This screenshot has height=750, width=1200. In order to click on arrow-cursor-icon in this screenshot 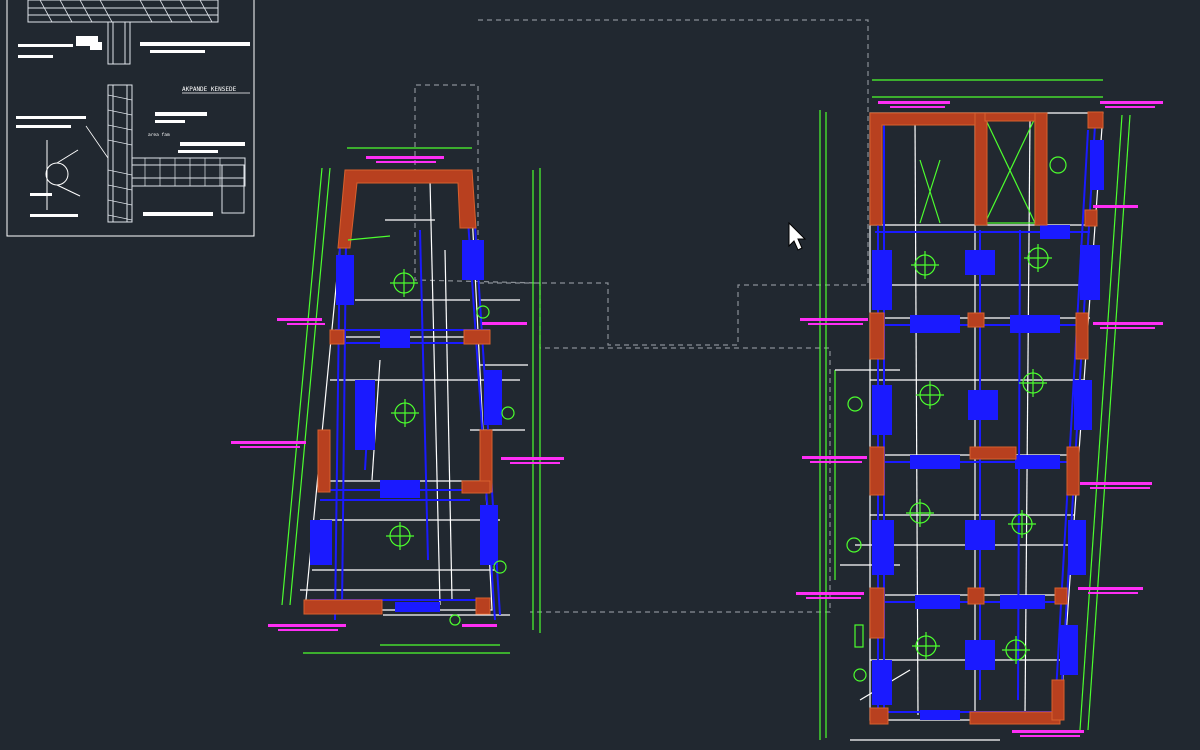, I will do `click(797, 236)`.